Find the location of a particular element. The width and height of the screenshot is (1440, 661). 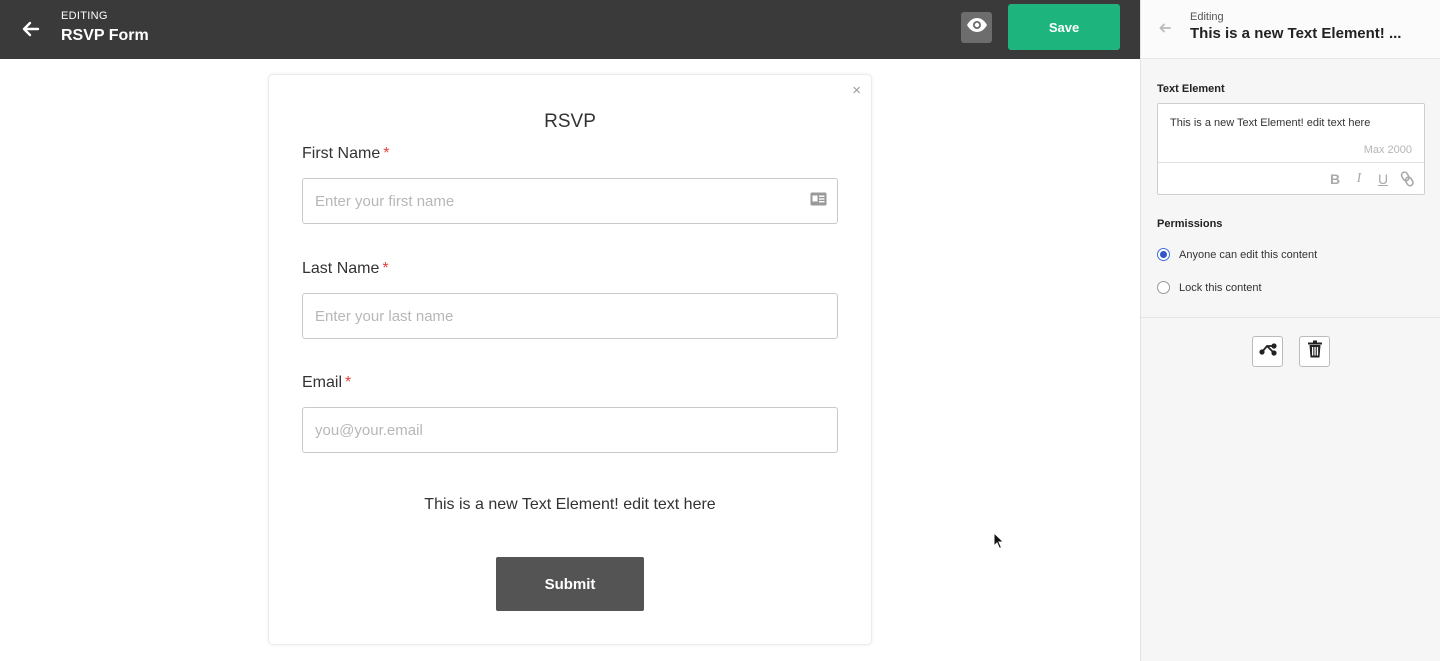

panel-editing-label: Editing is located at coordinates (1207, 17).